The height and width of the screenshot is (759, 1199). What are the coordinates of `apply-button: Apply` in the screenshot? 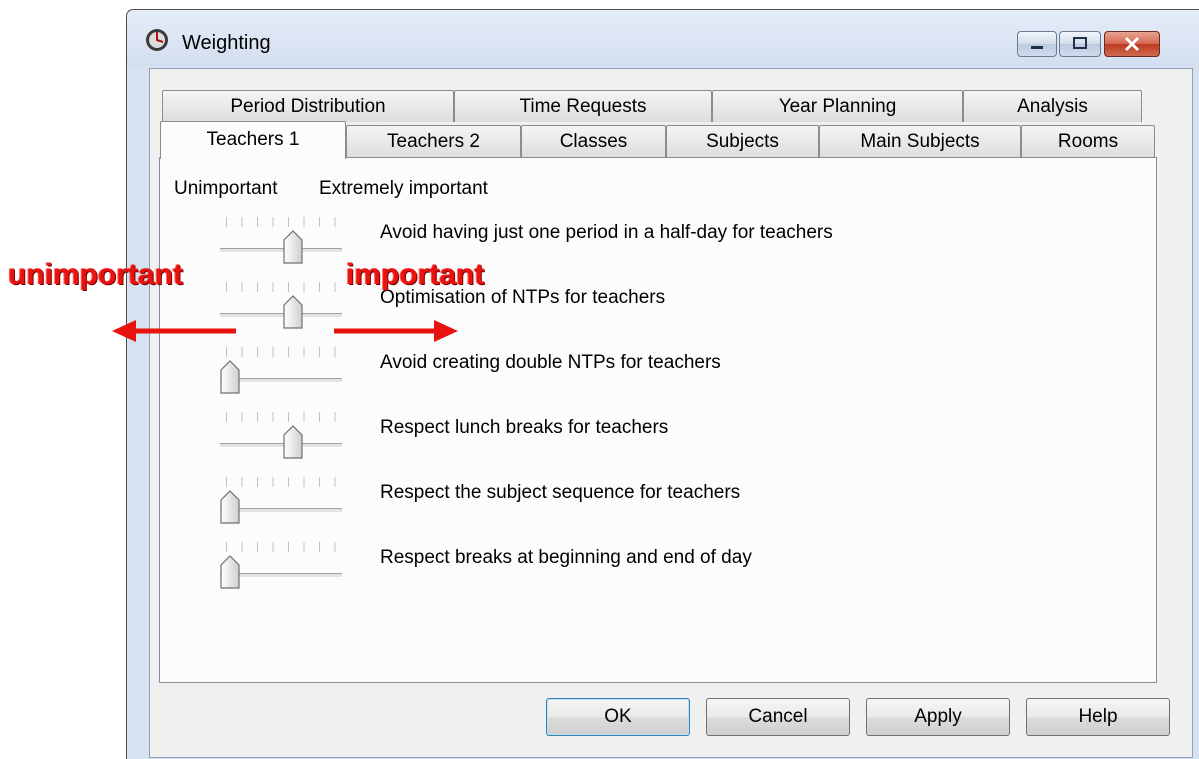 It's located at (938, 717).